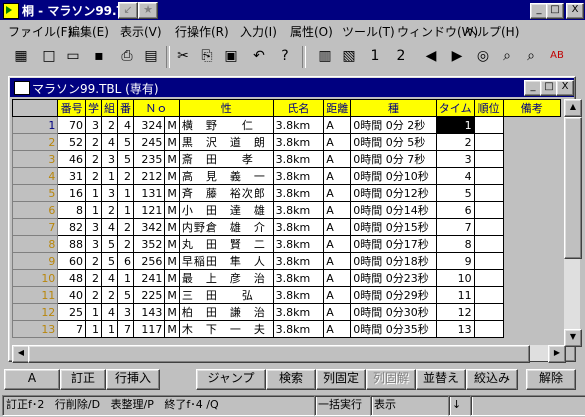 This screenshot has width=585, height=417. Describe the element at coordinates (258, 31) in the screenshot. I see `menu-input: 入力(I)` at that location.